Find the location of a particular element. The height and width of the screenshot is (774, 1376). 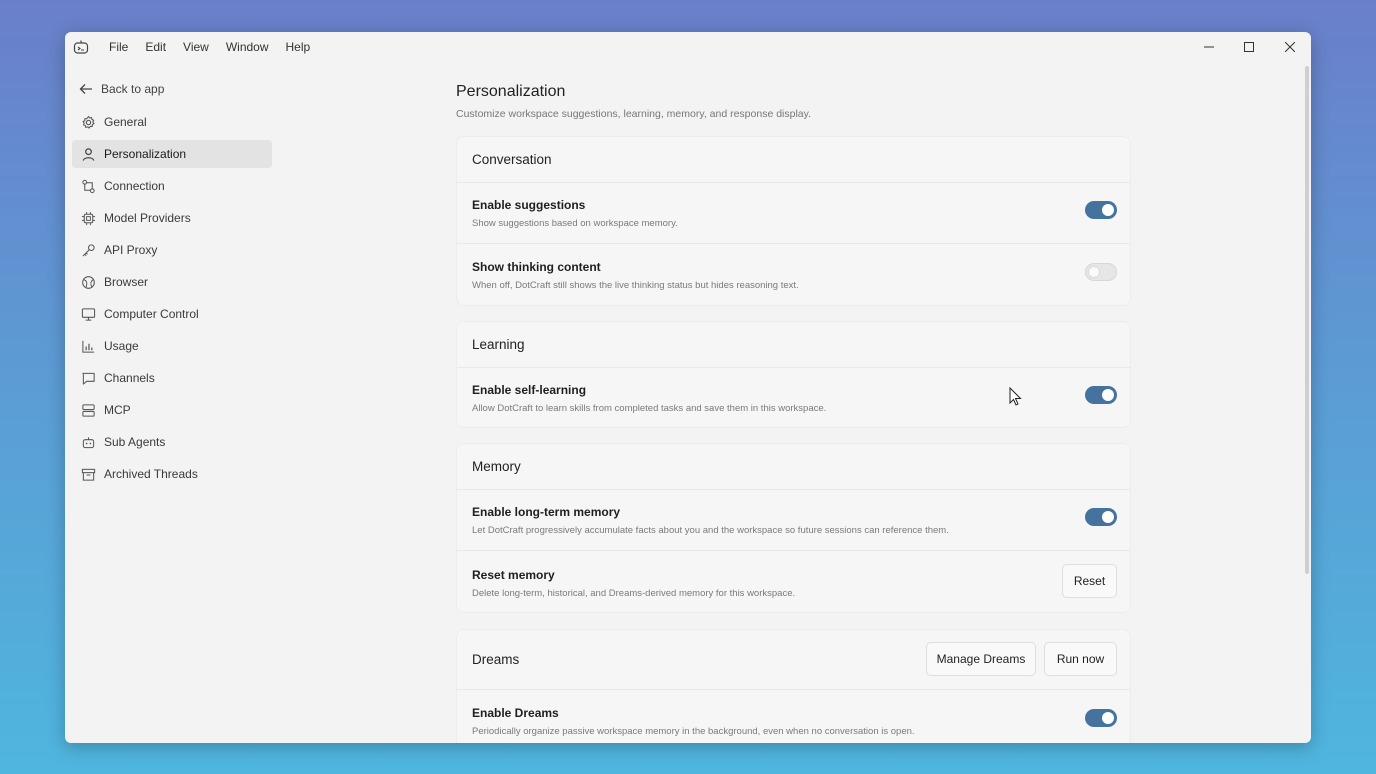

back-to-app-label: Back to app is located at coordinates (133, 89).